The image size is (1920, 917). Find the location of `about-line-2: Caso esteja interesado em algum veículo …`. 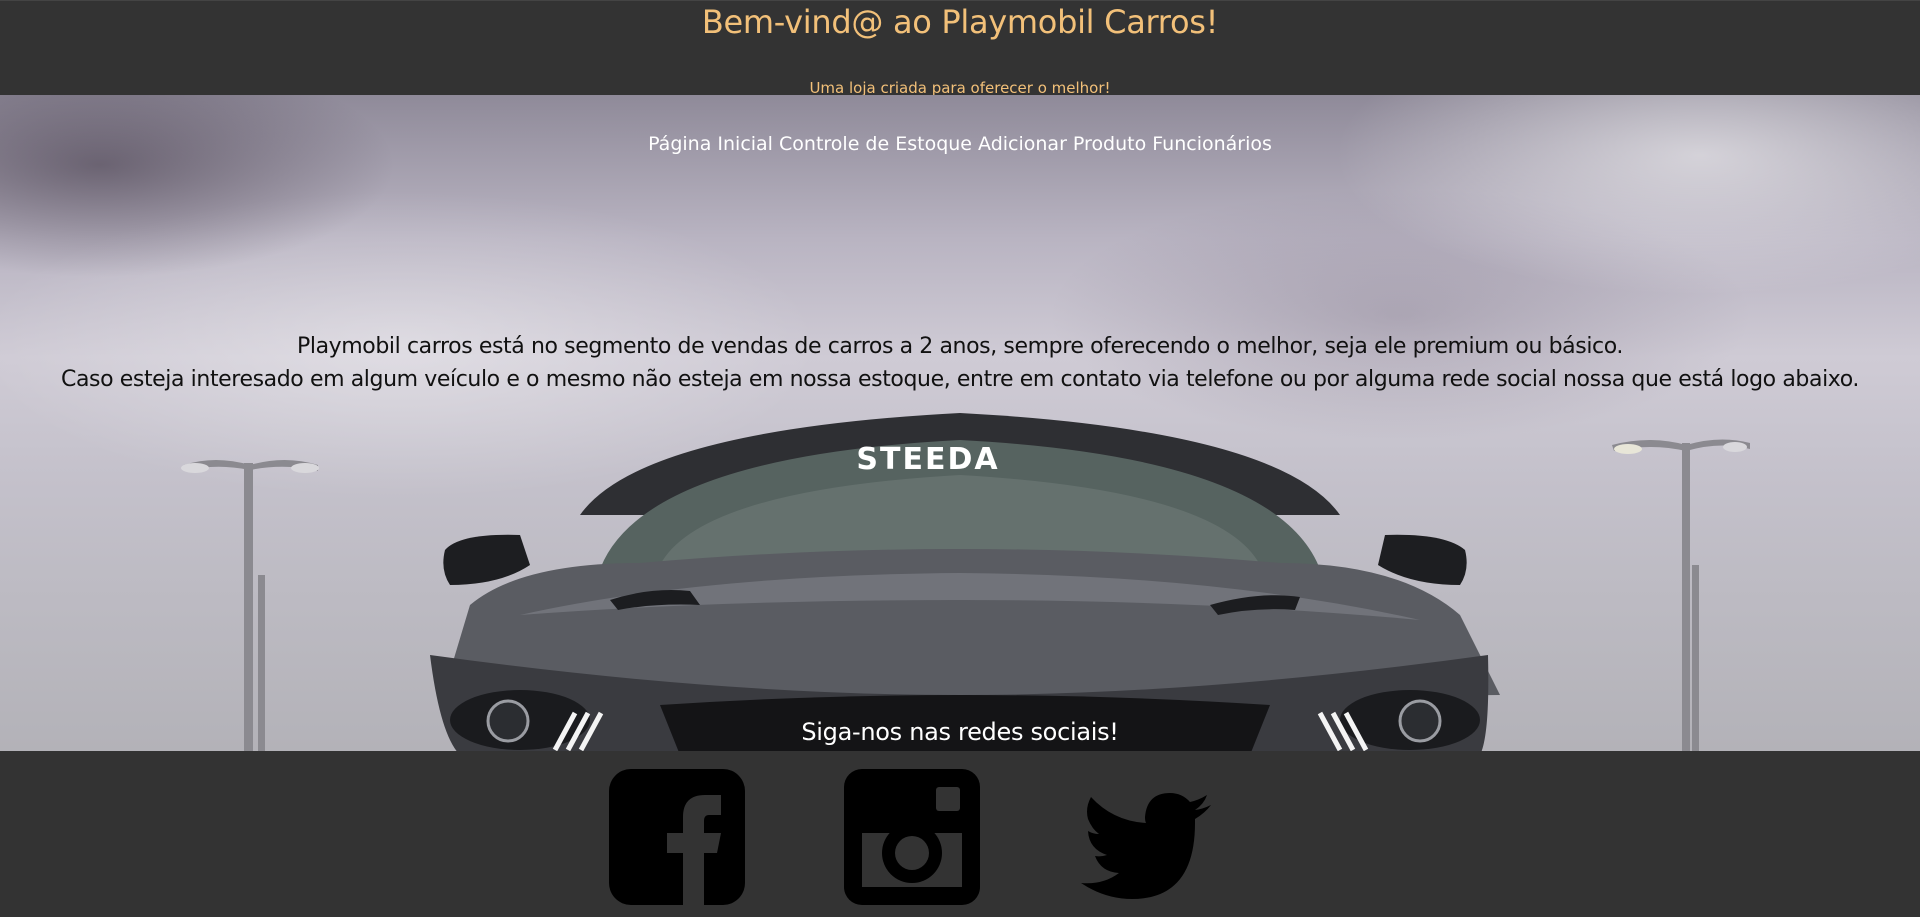

about-line-2: Caso esteja interesado em algum veículo … is located at coordinates (959, 379).